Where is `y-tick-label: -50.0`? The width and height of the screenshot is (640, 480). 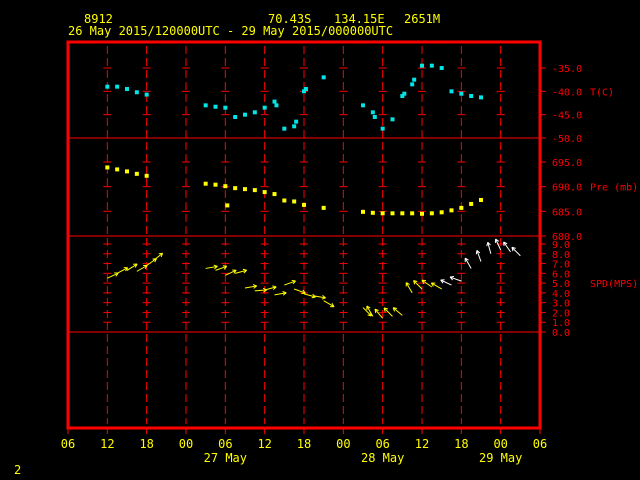
y-tick-label: -50.0 is located at coordinates (567, 139).